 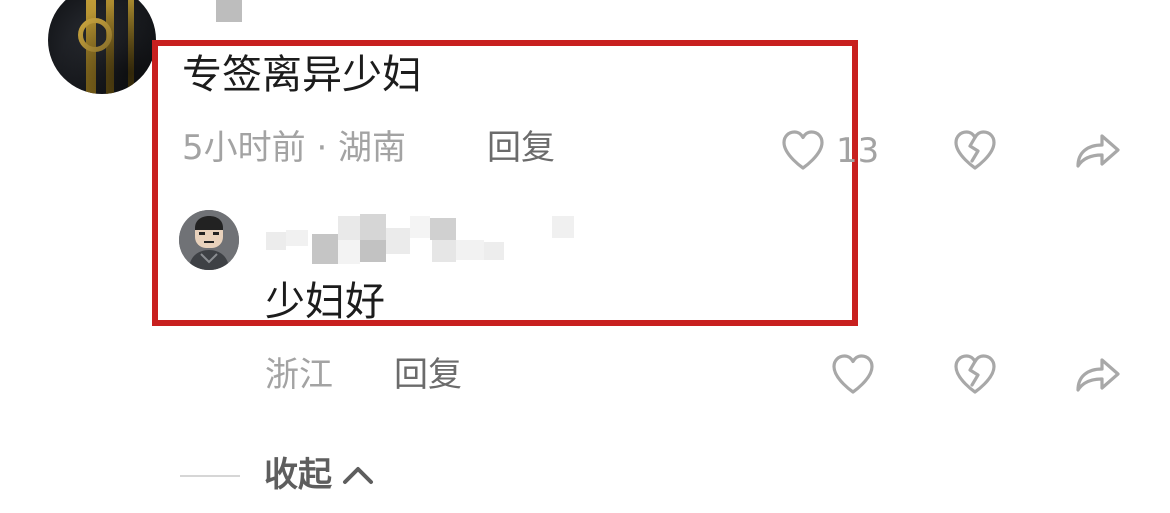 I want to click on chevron-up-icon, so click(x=358, y=475).